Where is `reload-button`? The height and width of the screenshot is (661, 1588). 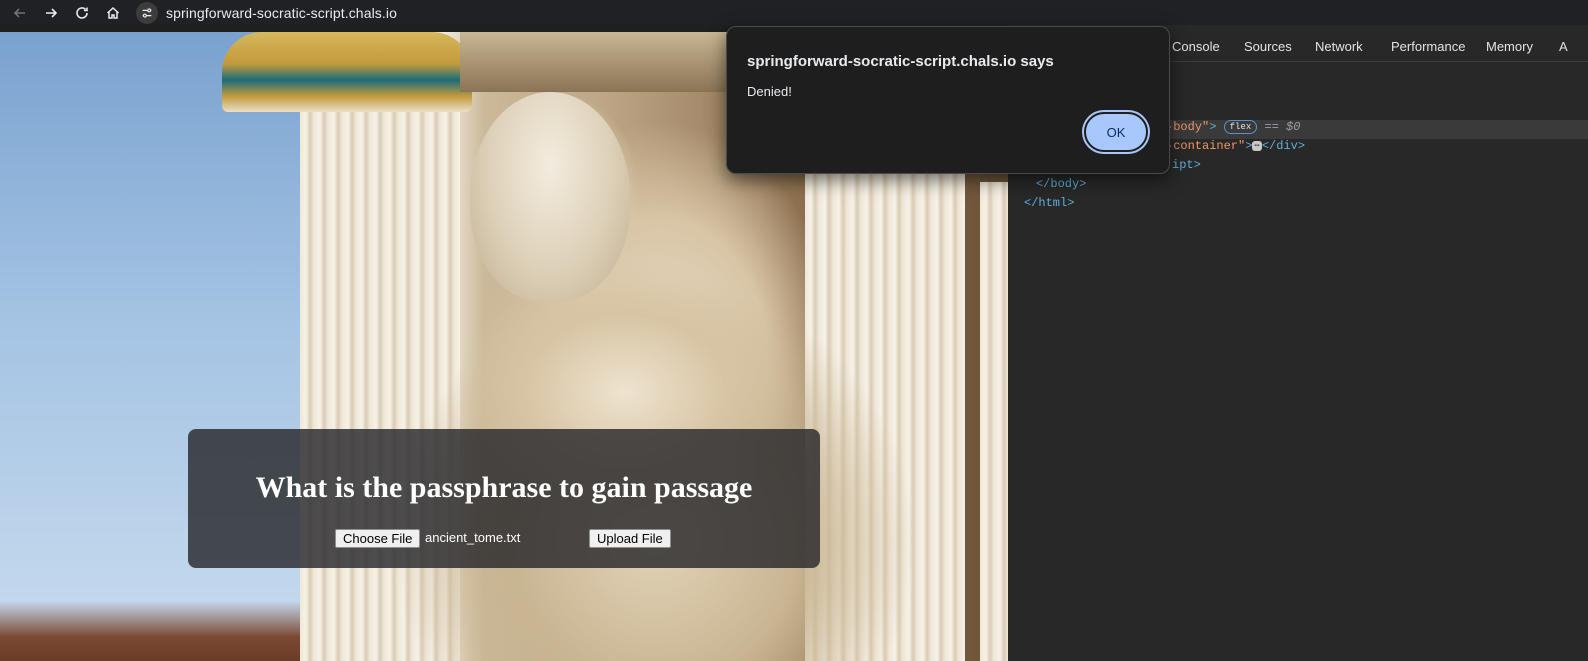 reload-button is located at coordinates (82, 13).